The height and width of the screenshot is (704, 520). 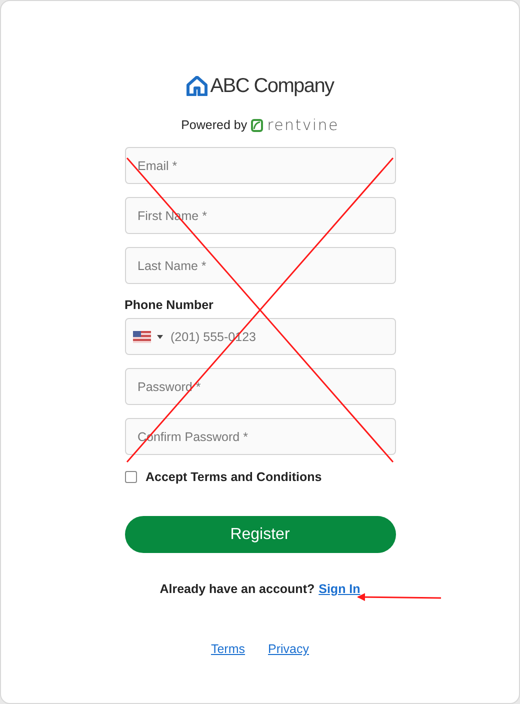 I want to click on company-name: ABC Company, so click(x=272, y=86).